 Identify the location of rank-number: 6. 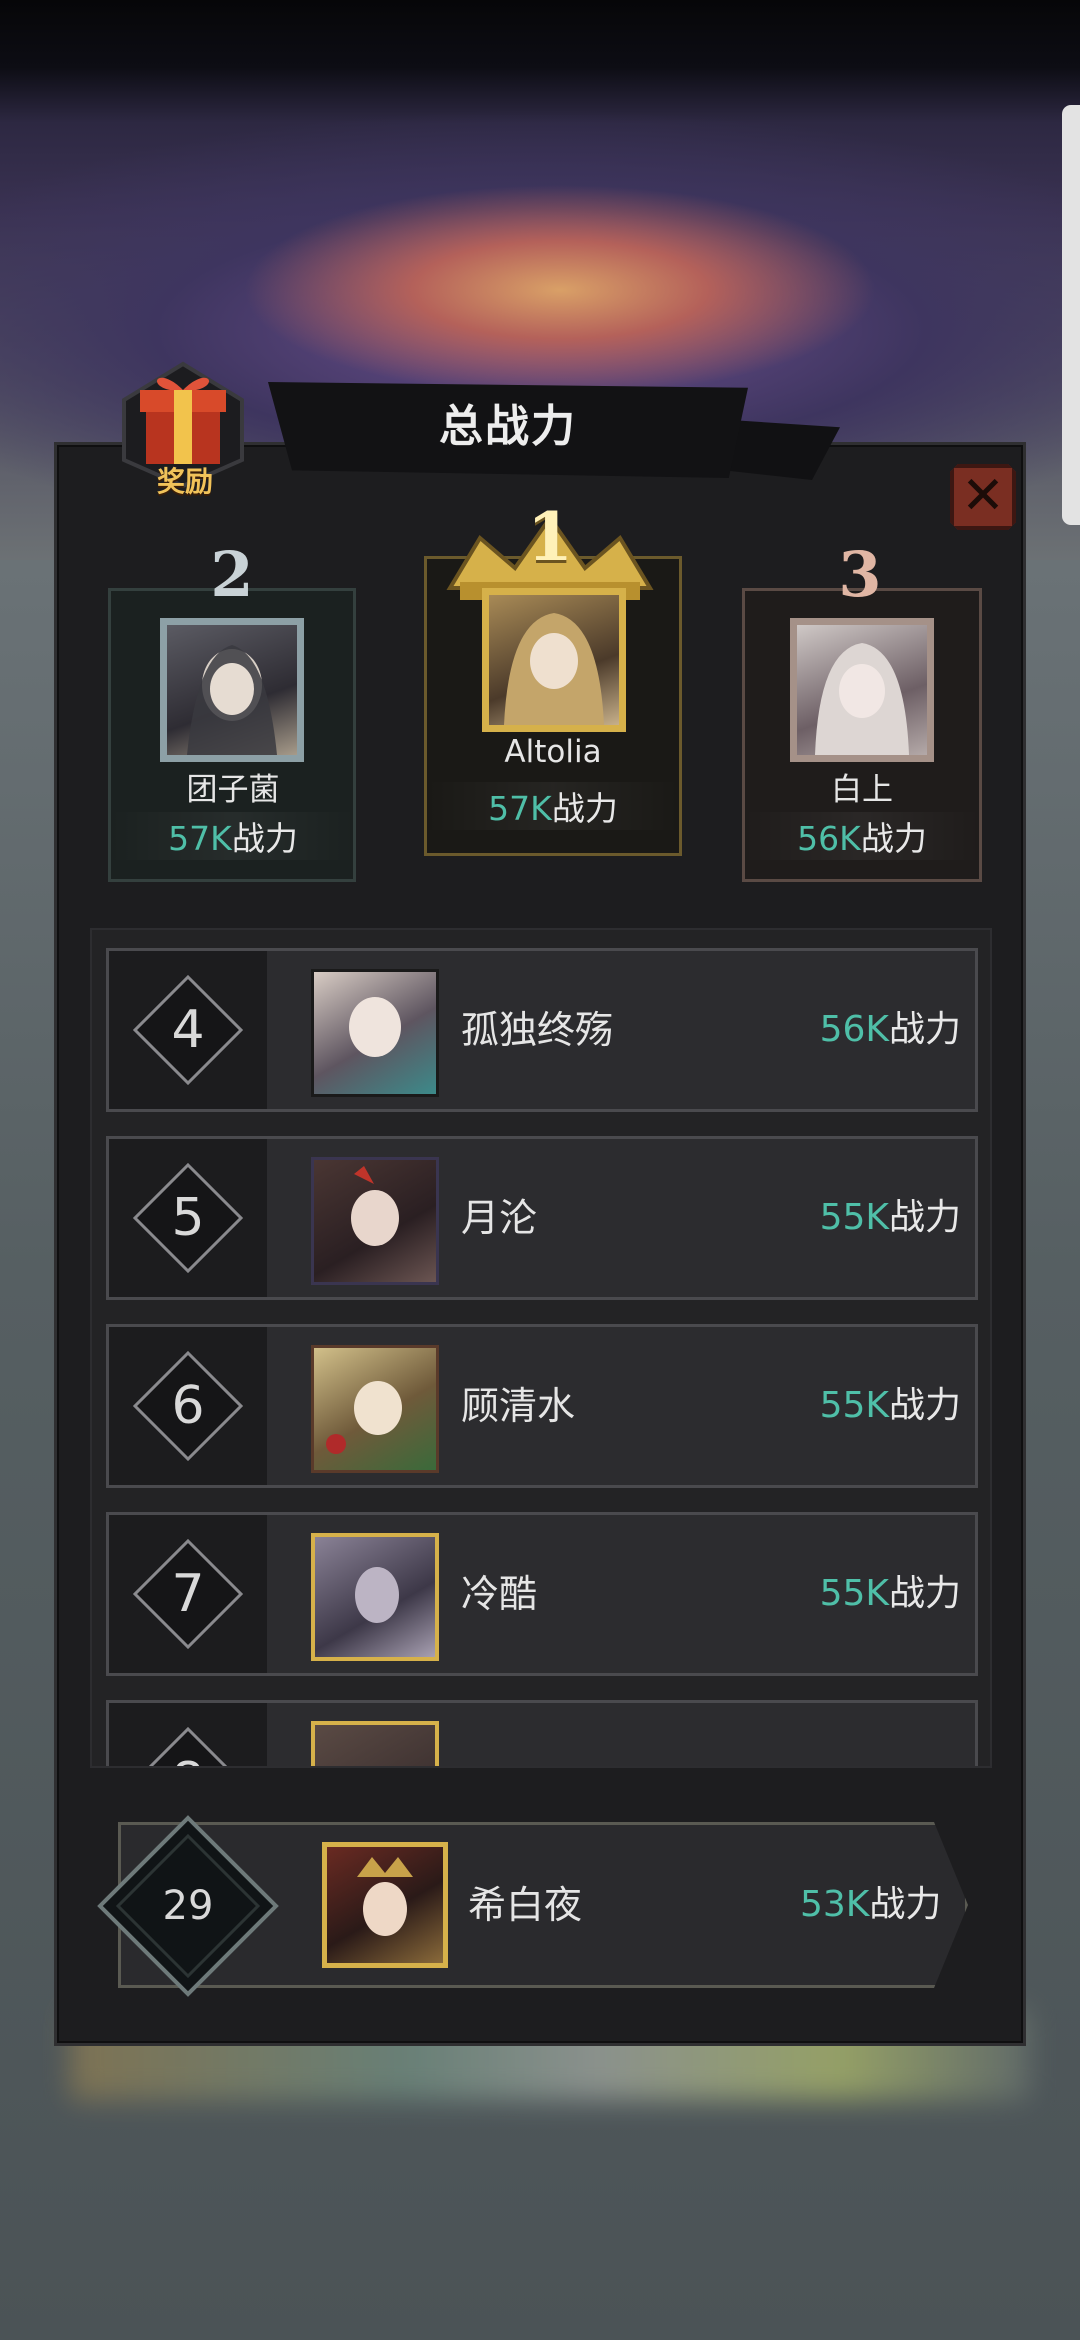
(188, 1406).